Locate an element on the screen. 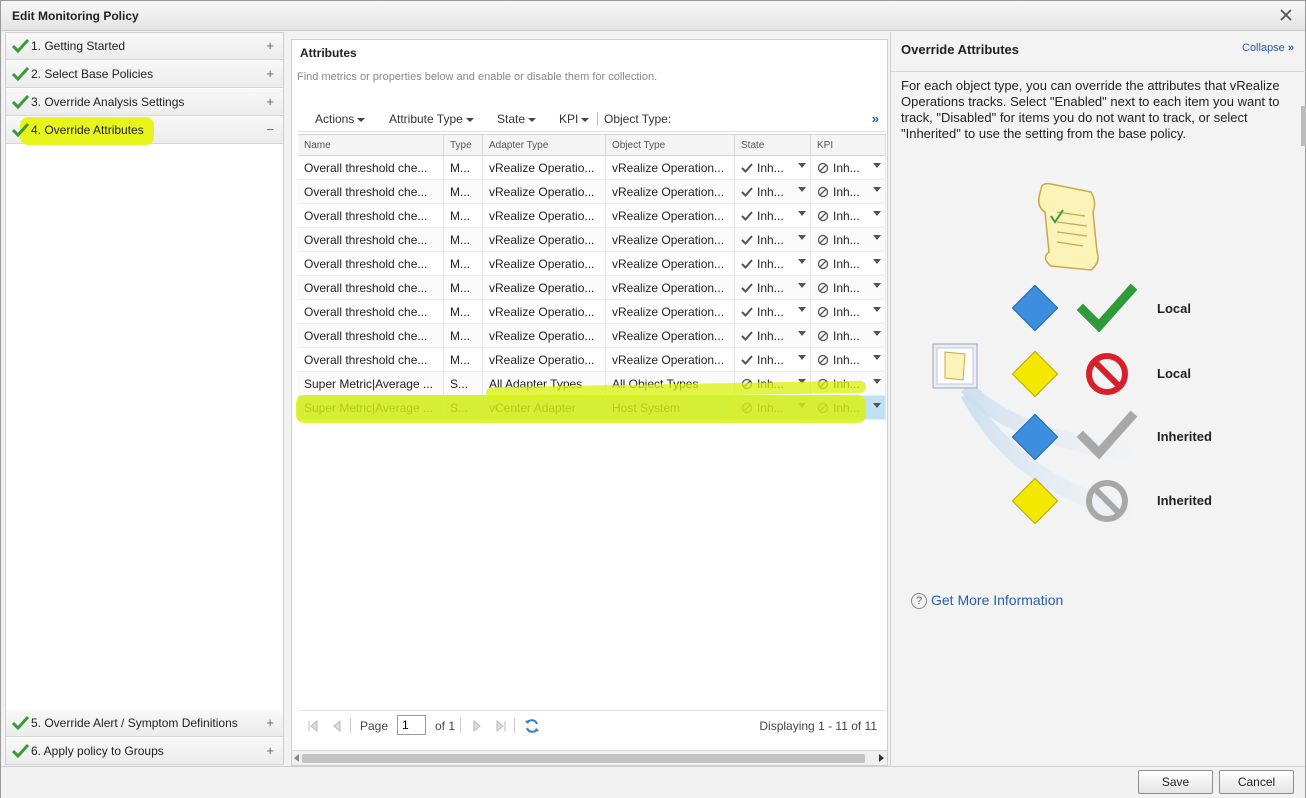  next-page-icon is located at coordinates (477, 726).